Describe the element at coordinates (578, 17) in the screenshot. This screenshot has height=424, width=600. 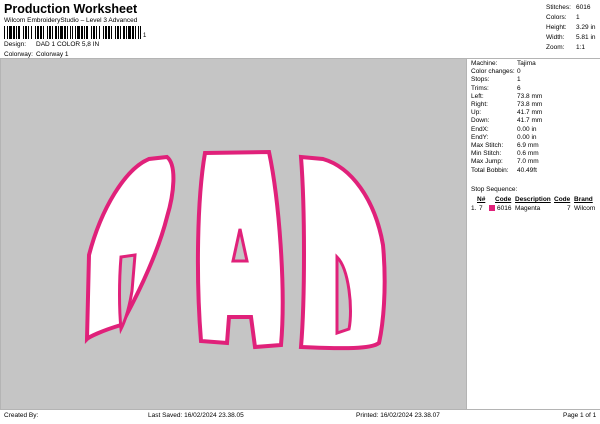
I see `stat-value: 1` at that location.